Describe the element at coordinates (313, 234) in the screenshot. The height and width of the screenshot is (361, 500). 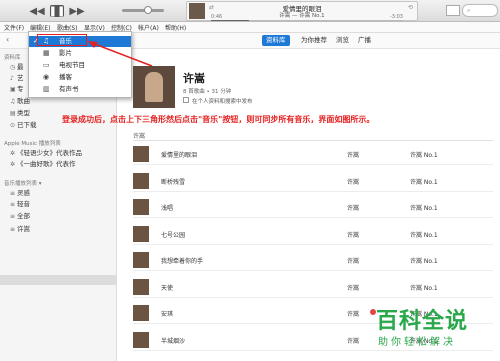
I see `table-row: 七号公园 许嵩 许嵩 No.1` at that location.